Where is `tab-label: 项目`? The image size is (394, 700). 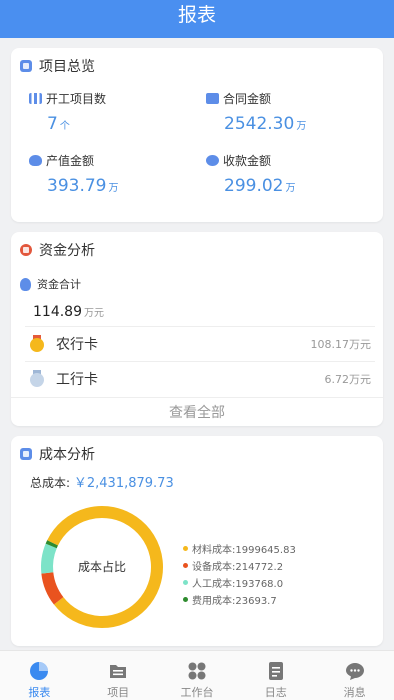 tab-label: 项目 is located at coordinates (118, 692).